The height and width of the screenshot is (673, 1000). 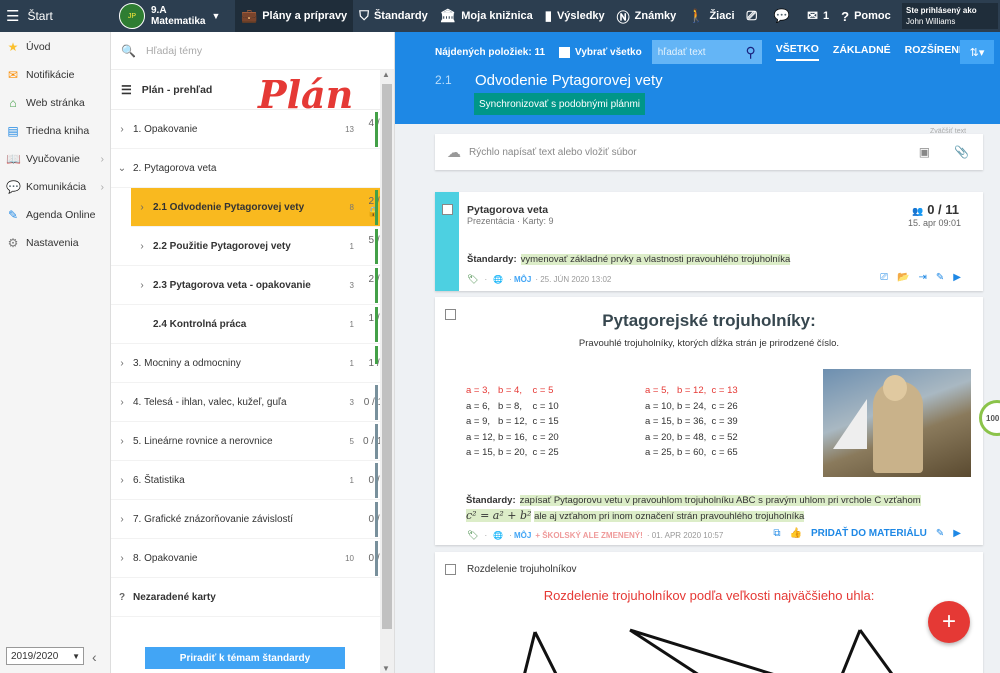 I want to click on nav-results: ▮ Výsledky, so click(x=575, y=16).